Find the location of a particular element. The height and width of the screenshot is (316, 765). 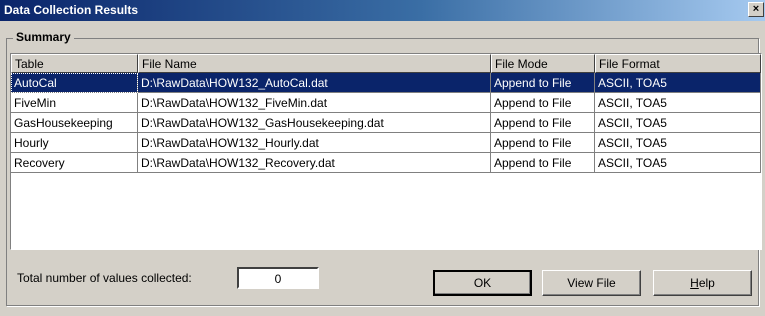

table-cell: D:\RawData\HOW132_Hourly.dat is located at coordinates (314, 143).